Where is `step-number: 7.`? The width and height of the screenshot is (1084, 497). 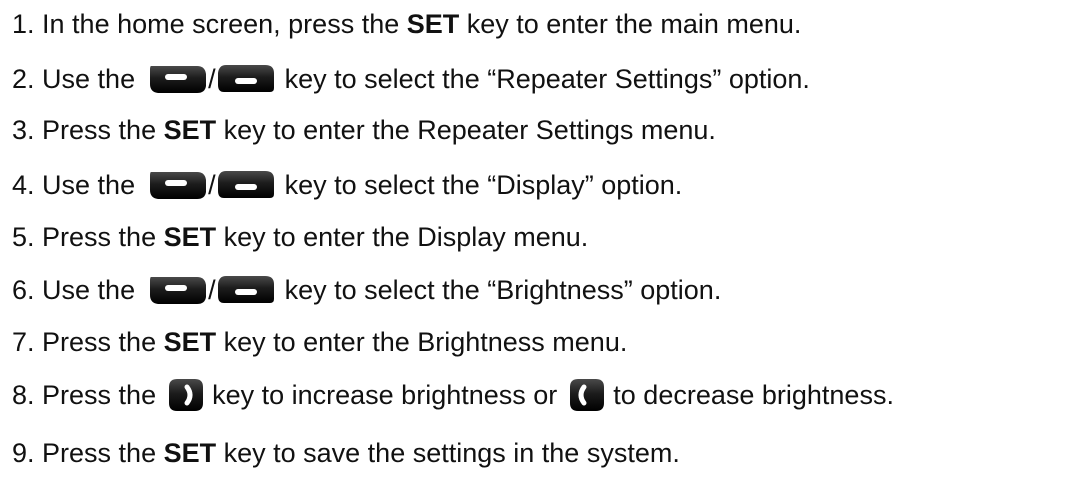
step-number: 7. is located at coordinates (23, 342).